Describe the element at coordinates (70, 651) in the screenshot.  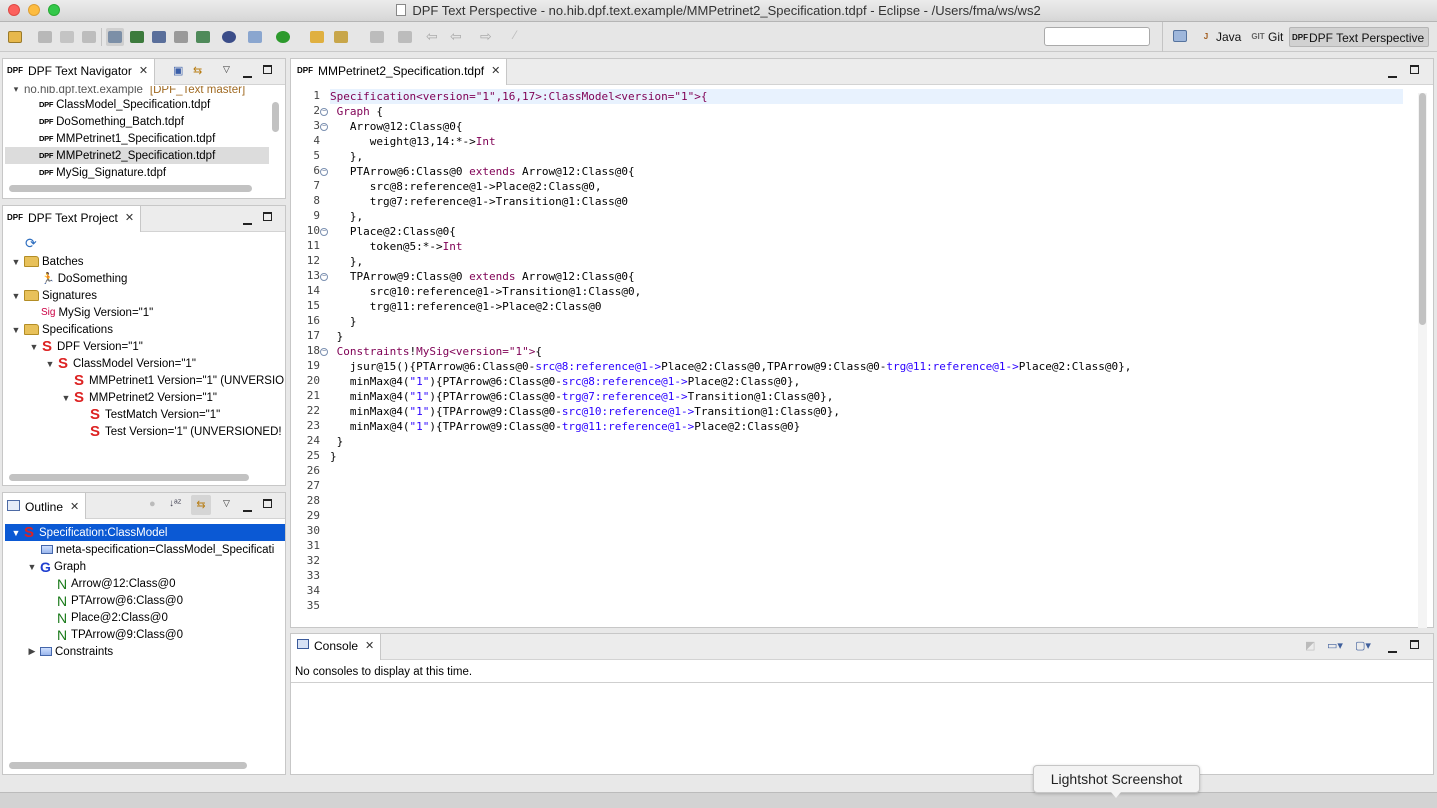
I see `outline-constraints-node: ▶ Constraints` at that location.